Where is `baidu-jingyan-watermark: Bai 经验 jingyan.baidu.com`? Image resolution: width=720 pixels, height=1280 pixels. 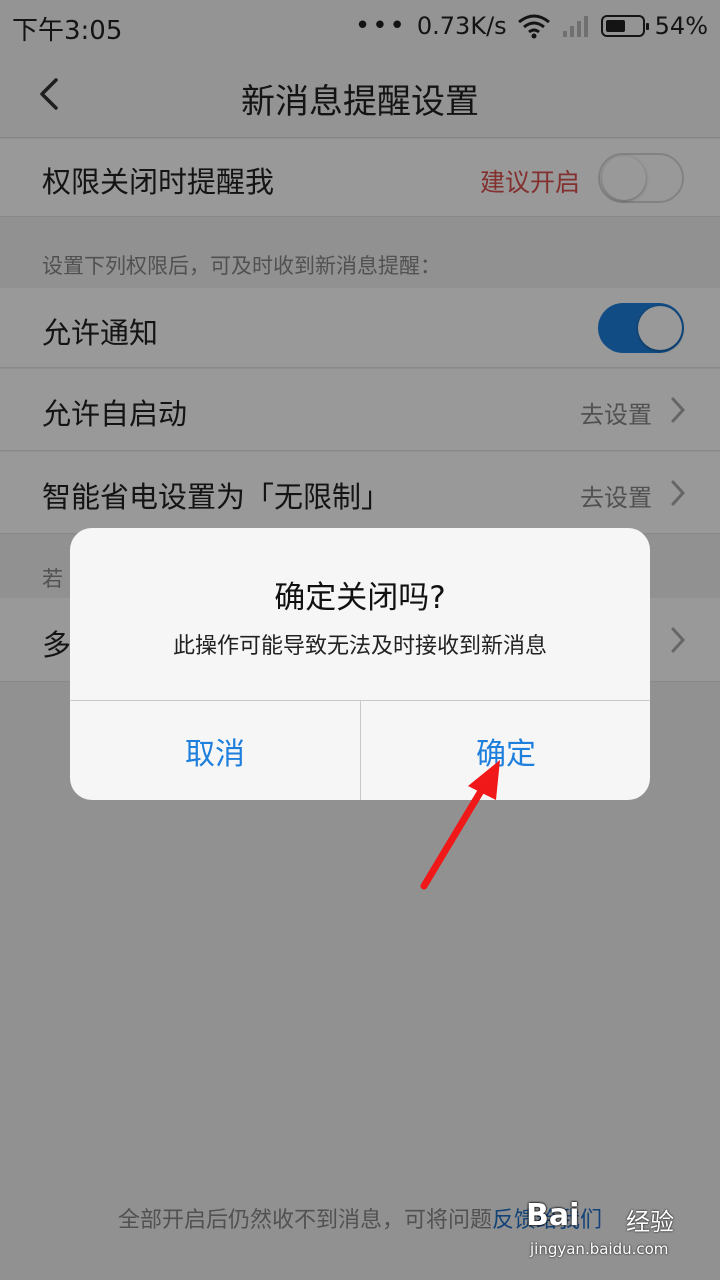
baidu-jingyan-watermark: Bai 经验 jingyan.baidu.com is located at coordinates (606, 1231).